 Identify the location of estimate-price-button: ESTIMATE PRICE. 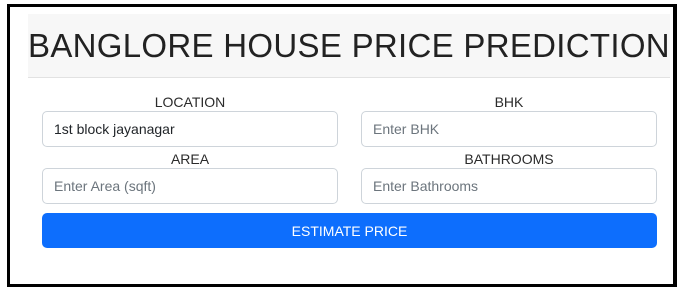
(349, 230).